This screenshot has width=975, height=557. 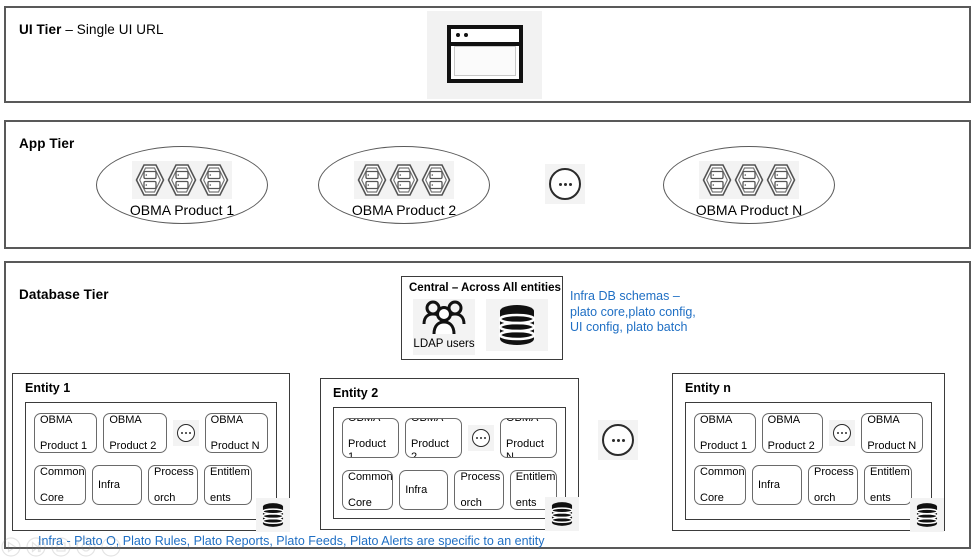 I want to click on ldap-users-label: LDAP users, so click(x=444, y=344).